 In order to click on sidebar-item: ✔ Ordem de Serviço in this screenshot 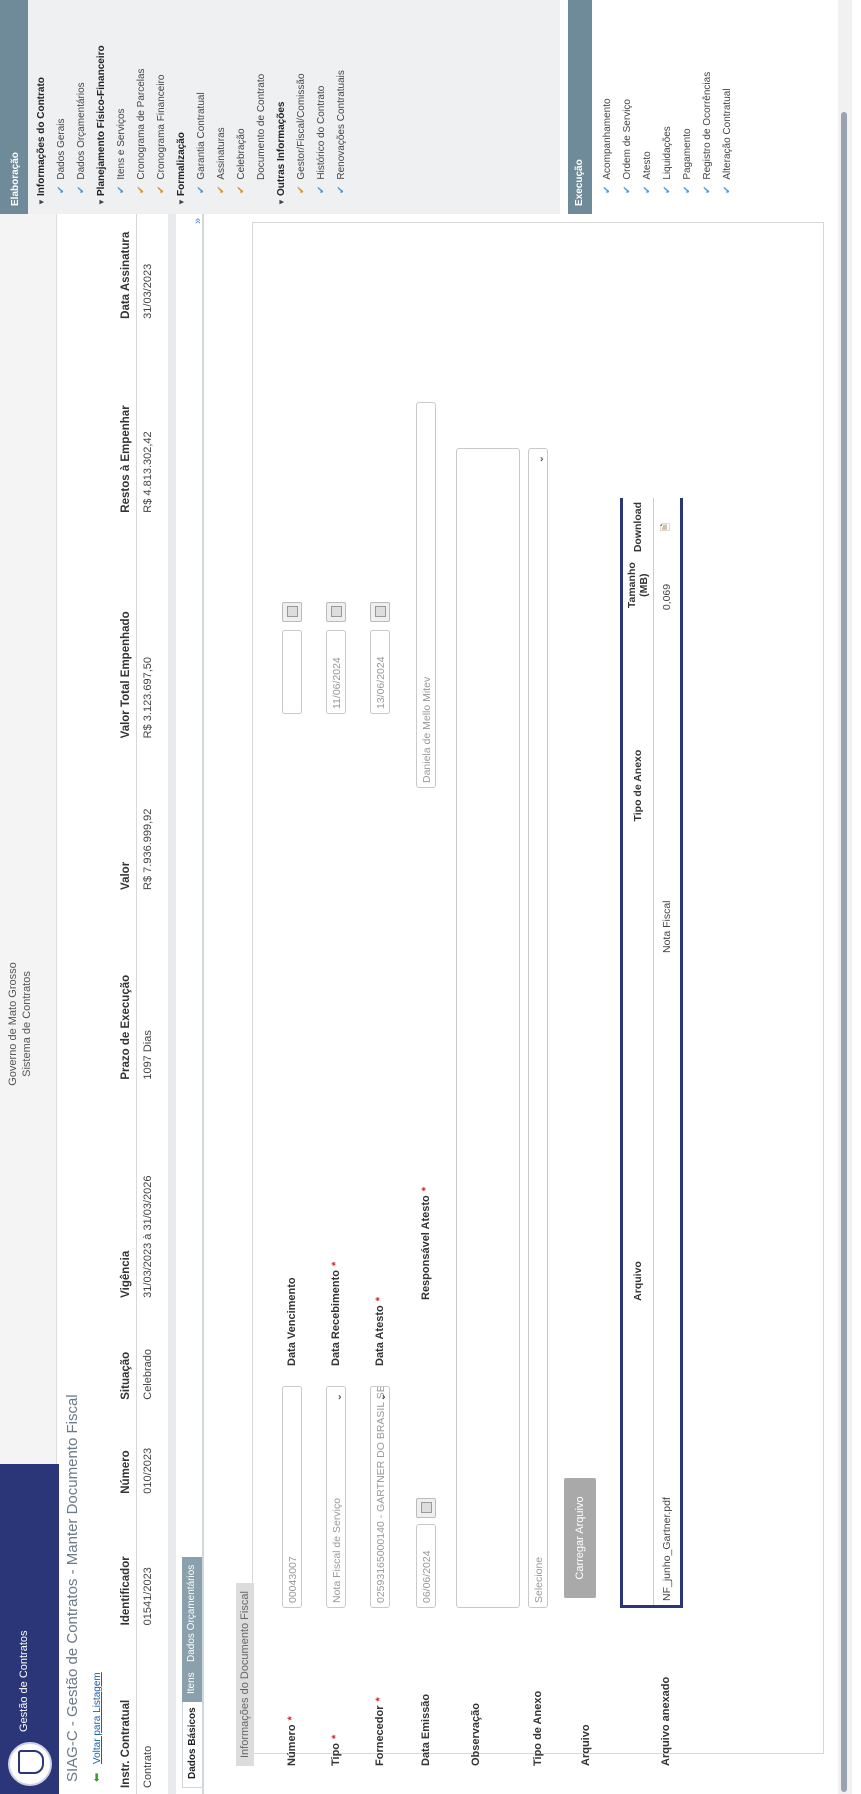, I will do `click(628, 139)`.